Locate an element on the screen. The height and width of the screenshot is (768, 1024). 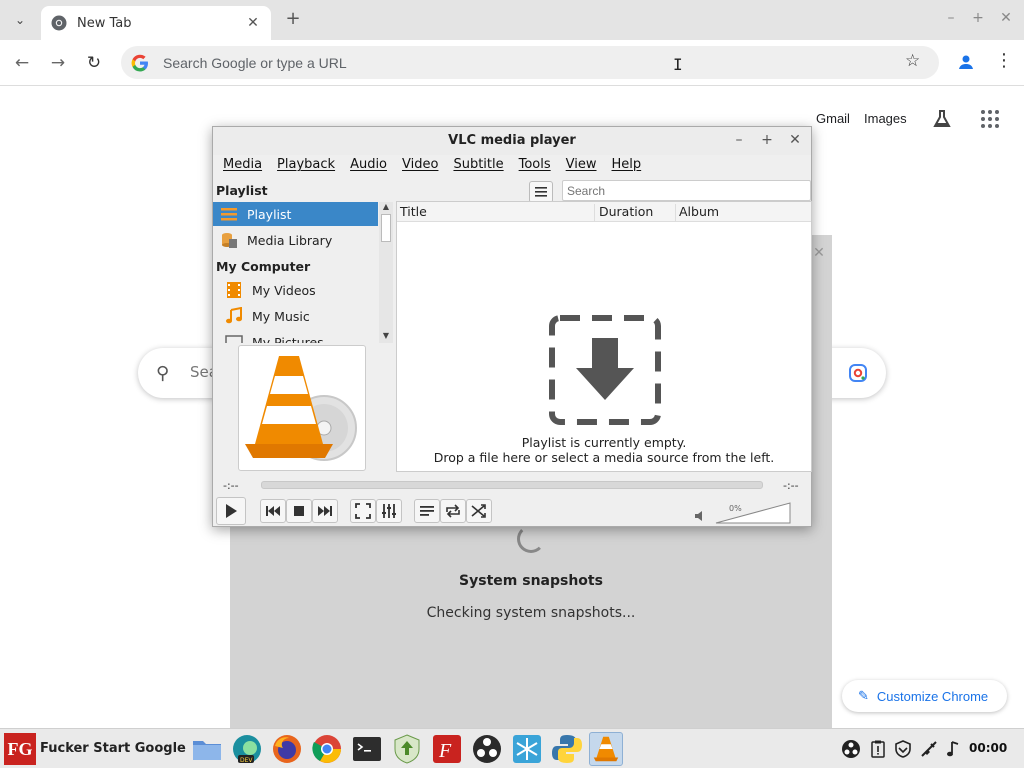
menu-view: View is located at coordinates (581, 166).